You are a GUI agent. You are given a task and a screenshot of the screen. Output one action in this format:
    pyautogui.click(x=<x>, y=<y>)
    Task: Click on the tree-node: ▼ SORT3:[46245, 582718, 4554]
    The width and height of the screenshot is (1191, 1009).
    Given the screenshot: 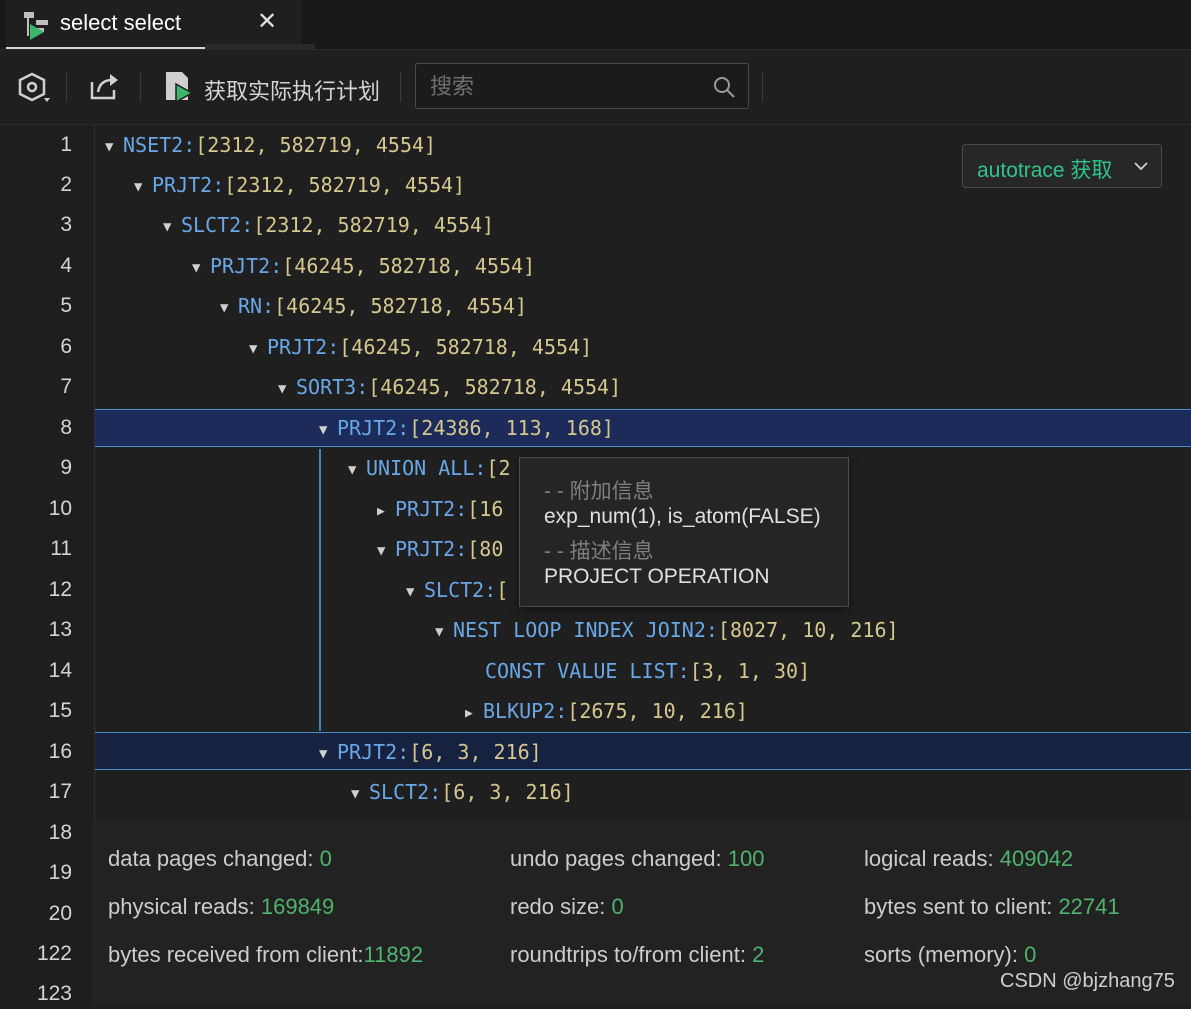 What is the action you would take?
    pyautogui.click(x=449, y=387)
    